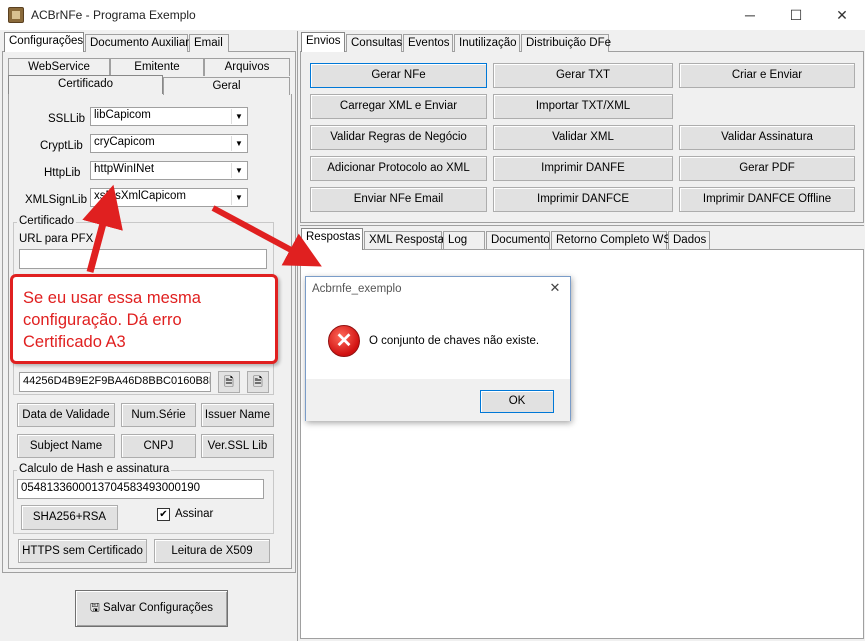 The height and width of the screenshot is (641, 865). Describe the element at coordinates (266, 236) in the screenshot. I see `arrow-to-dialog` at that location.